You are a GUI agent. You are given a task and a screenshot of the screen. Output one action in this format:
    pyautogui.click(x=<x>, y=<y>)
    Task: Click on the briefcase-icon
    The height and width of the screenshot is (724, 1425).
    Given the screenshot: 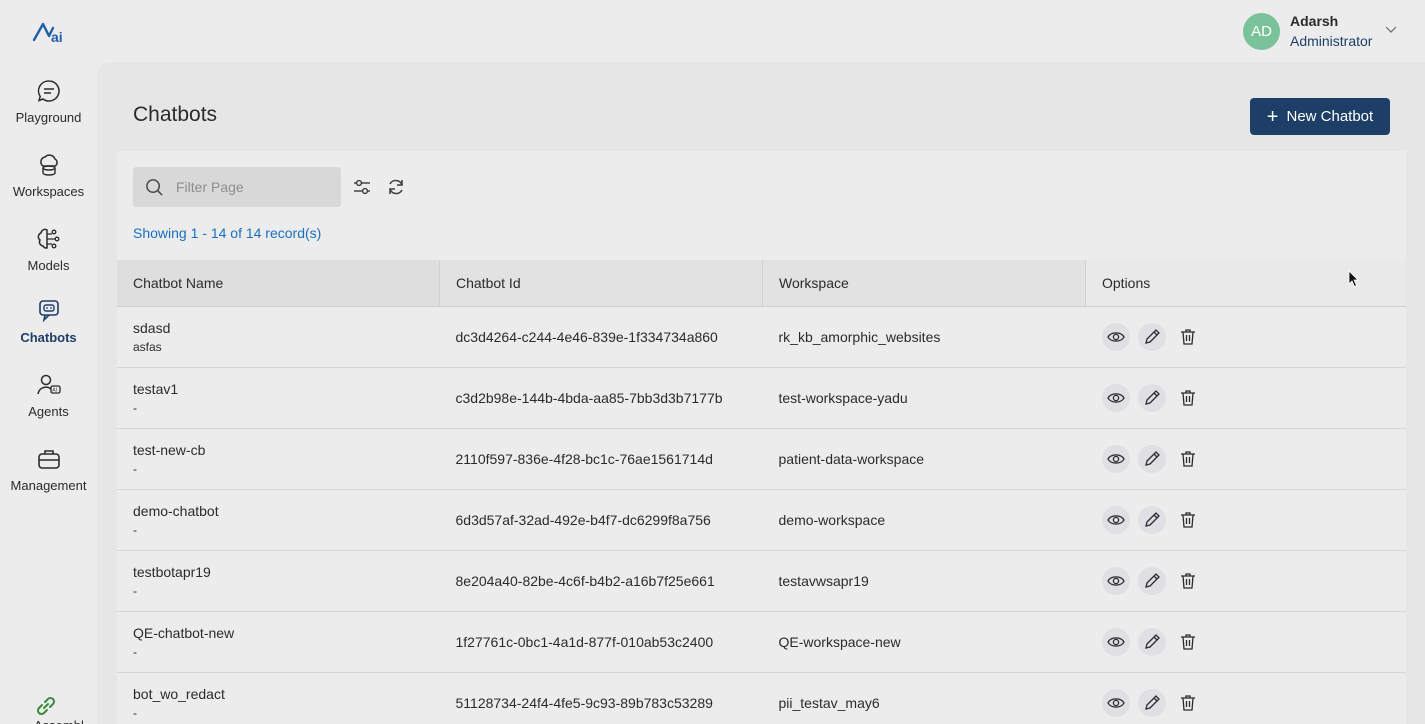 What is the action you would take?
    pyautogui.click(x=48, y=459)
    